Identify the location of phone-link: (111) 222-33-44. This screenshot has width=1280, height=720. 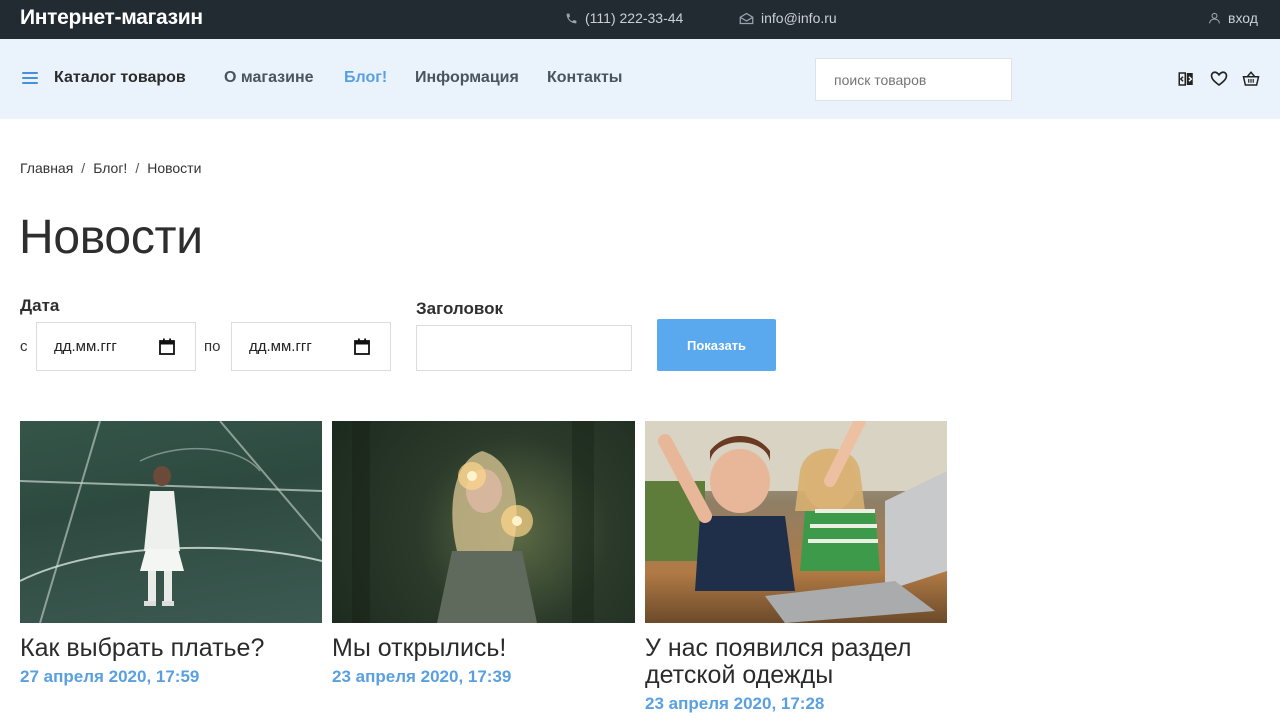
(624, 18).